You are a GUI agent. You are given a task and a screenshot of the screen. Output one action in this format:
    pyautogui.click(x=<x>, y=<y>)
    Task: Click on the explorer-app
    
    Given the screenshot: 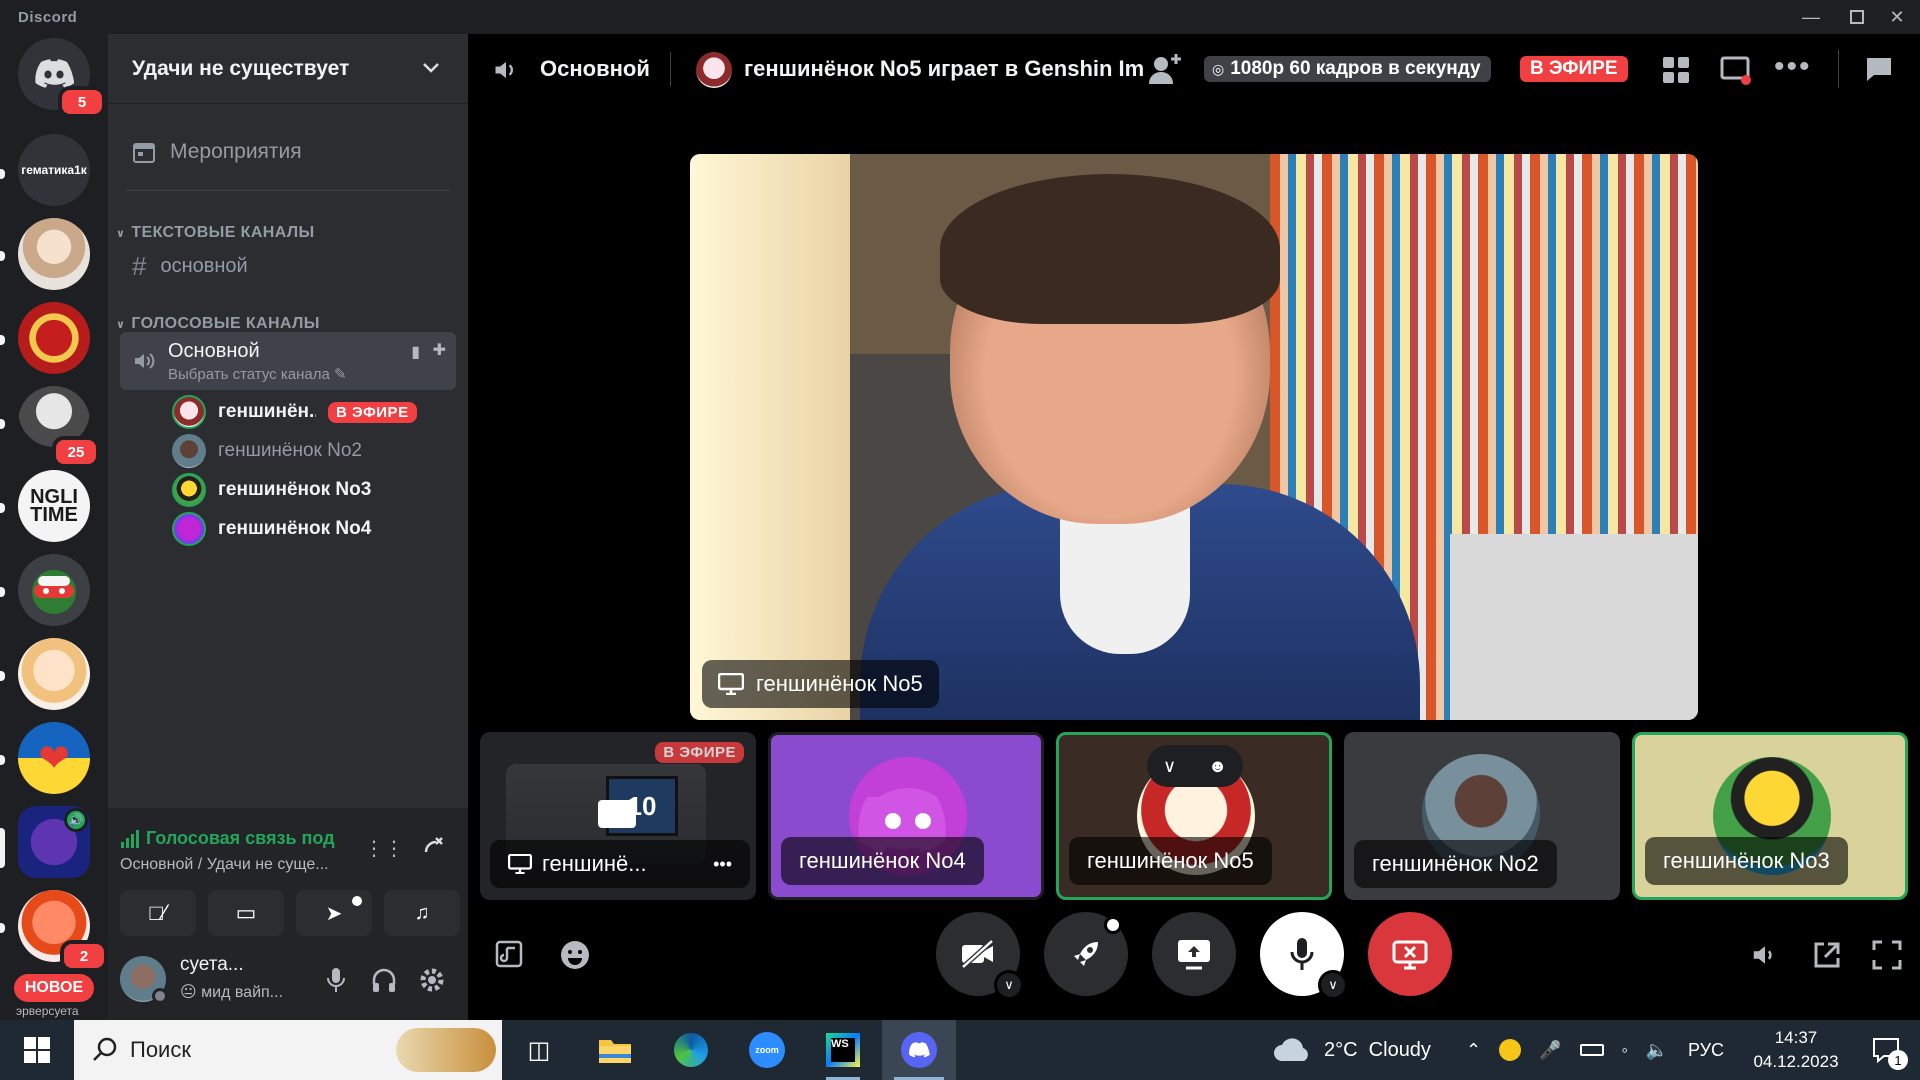 What is the action you would take?
    pyautogui.click(x=615, y=1050)
    